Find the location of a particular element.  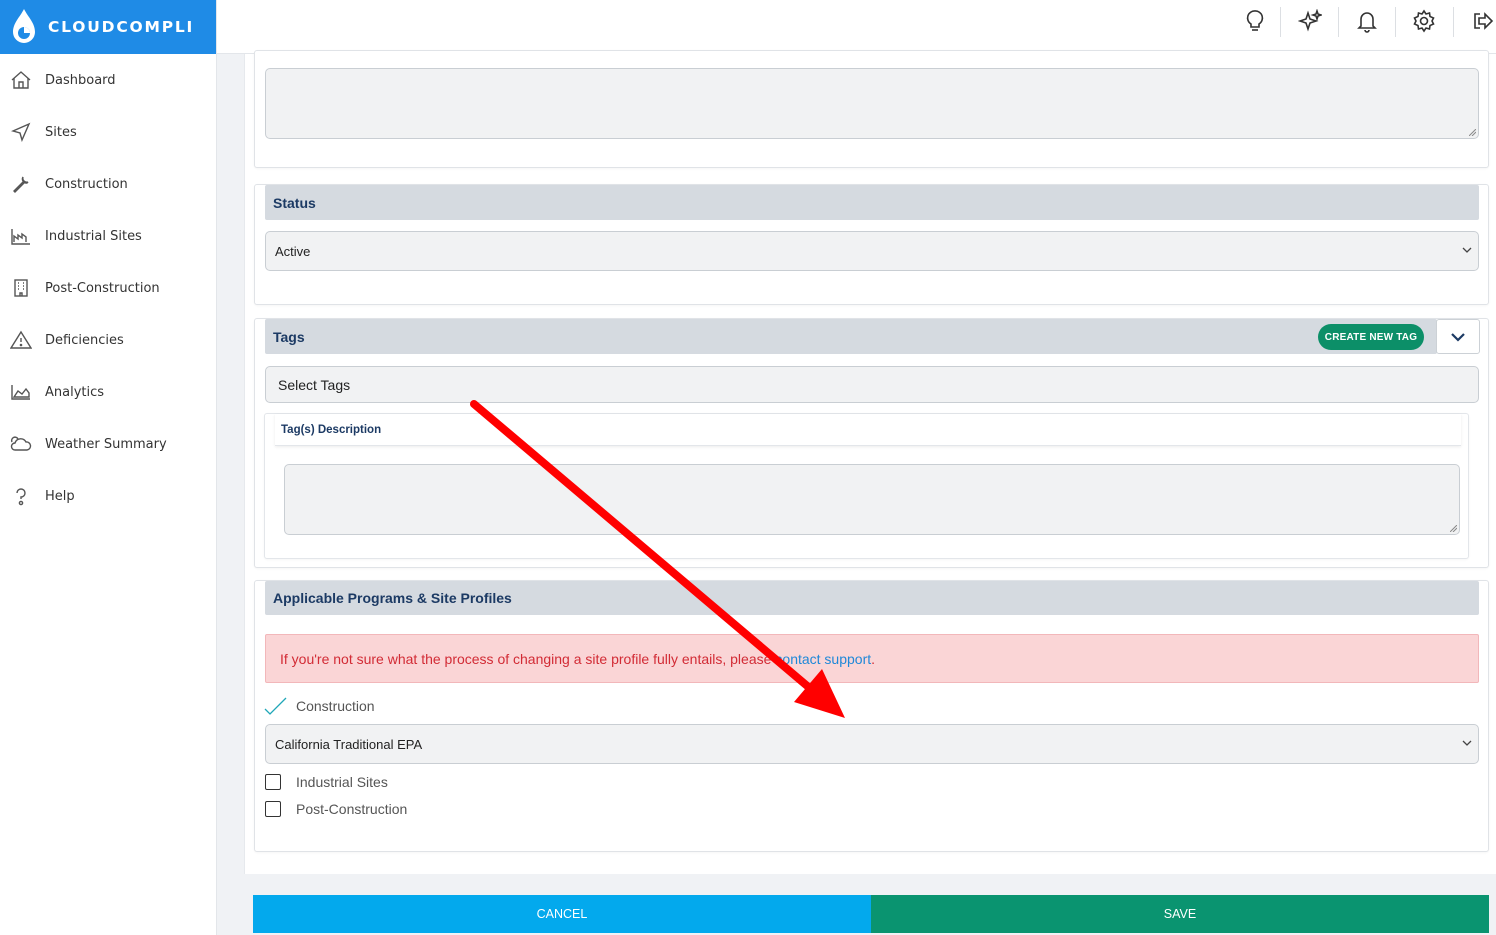

construction-program-label: Construction is located at coordinates (335, 706).